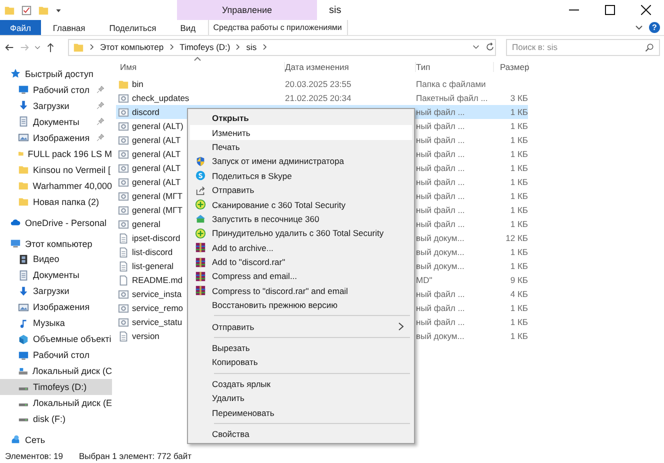 This screenshot has height=463, width=664. What do you see at coordinates (517, 238) in the screenshot?
I see `size-cell: 12 КБ` at bounding box center [517, 238].